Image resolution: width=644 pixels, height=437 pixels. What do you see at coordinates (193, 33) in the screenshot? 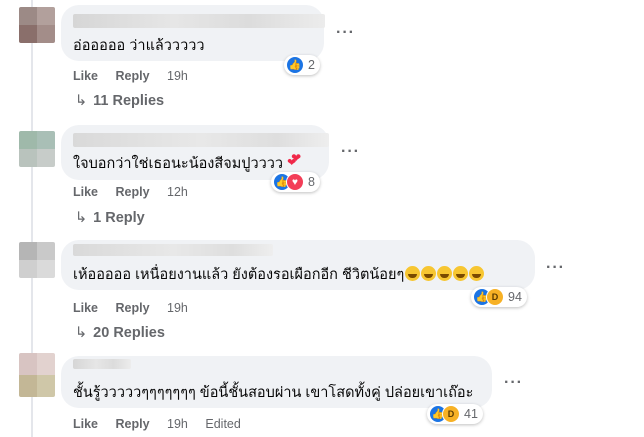
I see `comment-bubble: อ่อออออ ว่าแล้ววววว` at bounding box center [193, 33].